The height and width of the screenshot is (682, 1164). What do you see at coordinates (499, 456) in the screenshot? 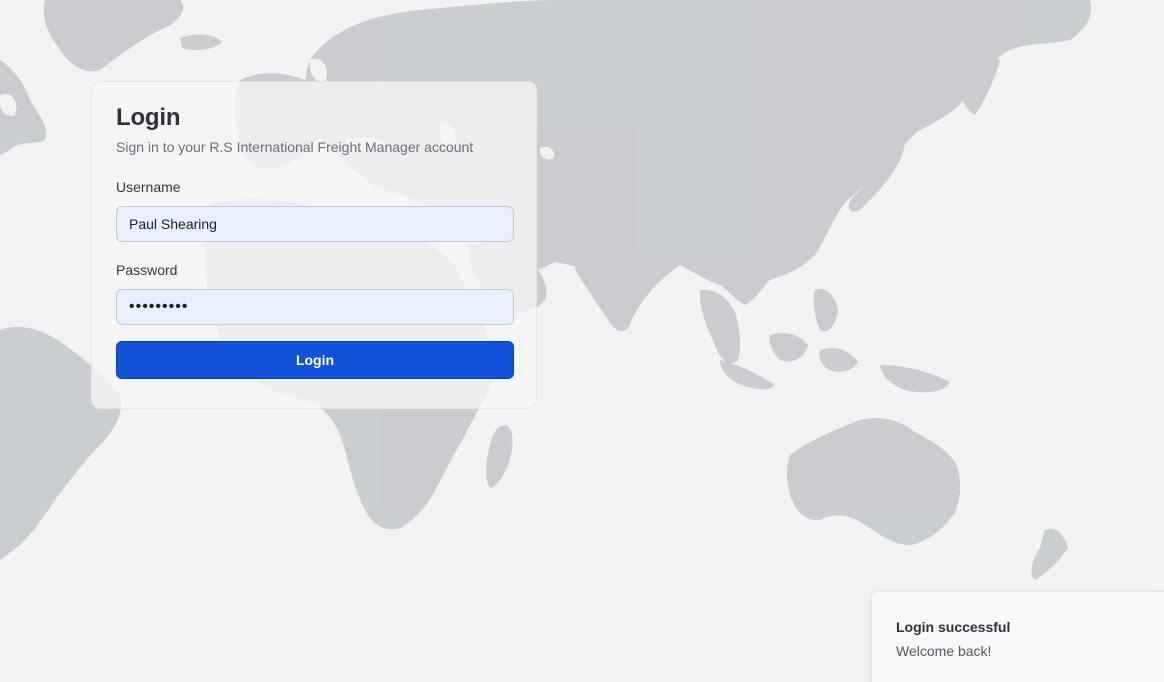
I see `map-madagascar` at bounding box center [499, 456].